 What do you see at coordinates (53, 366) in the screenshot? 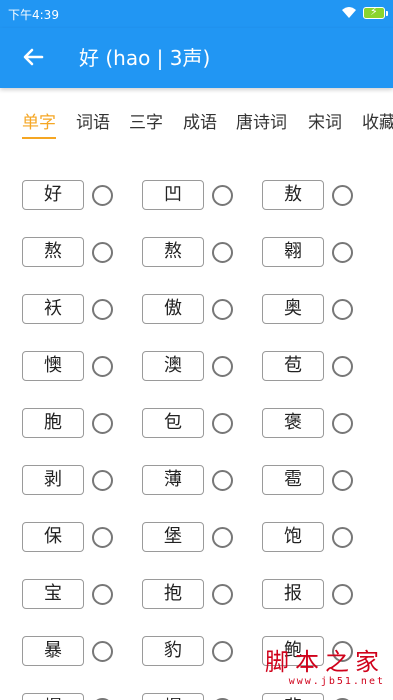
I see `character-button: 懊` at bounding box center [53, 366].